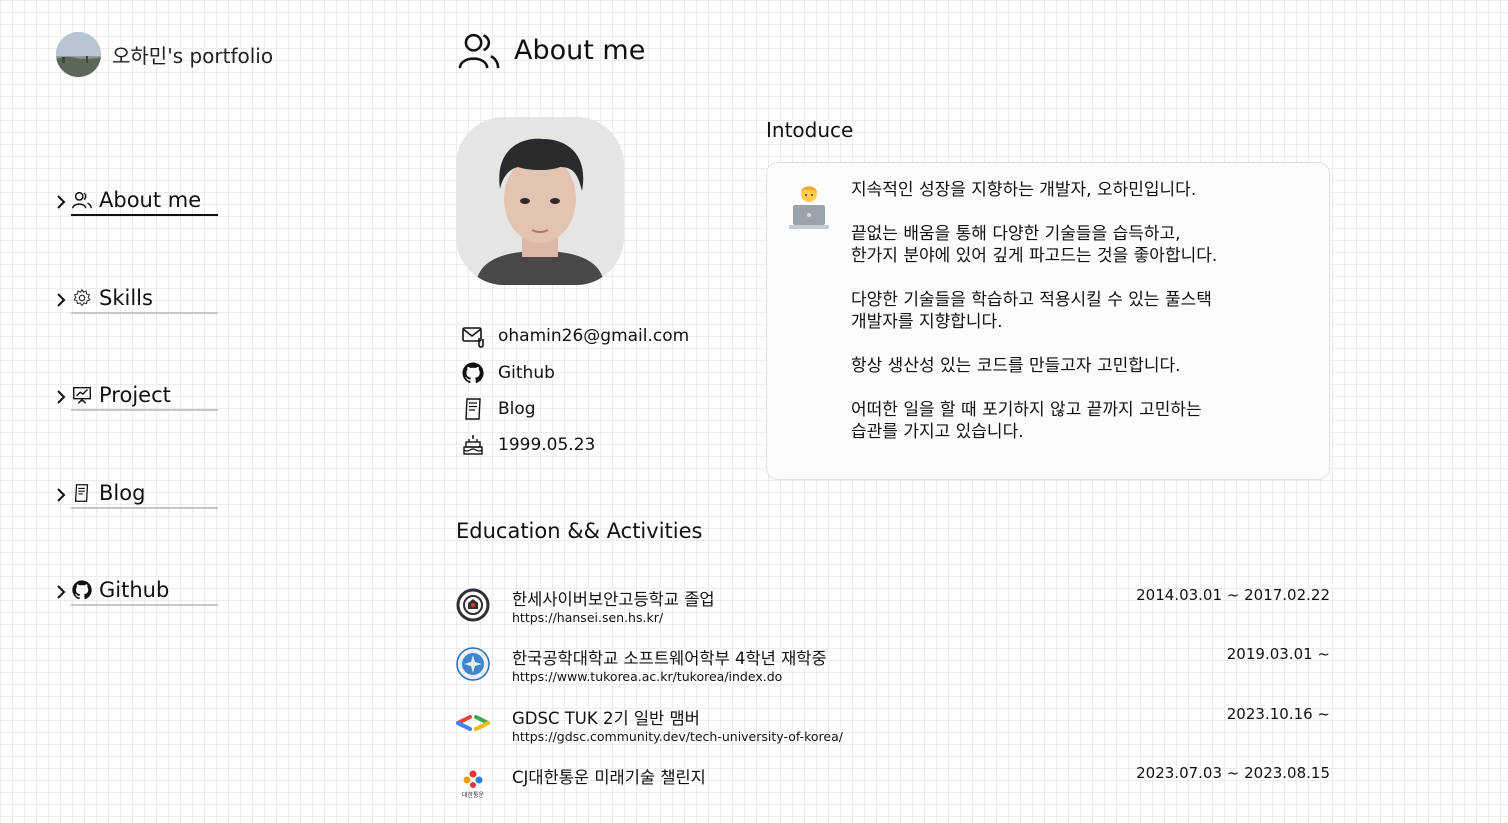  Describe the element at coordinates (1278, 714) in the screenshot. I see `education-period: 2023.10.16 ~` at that location.